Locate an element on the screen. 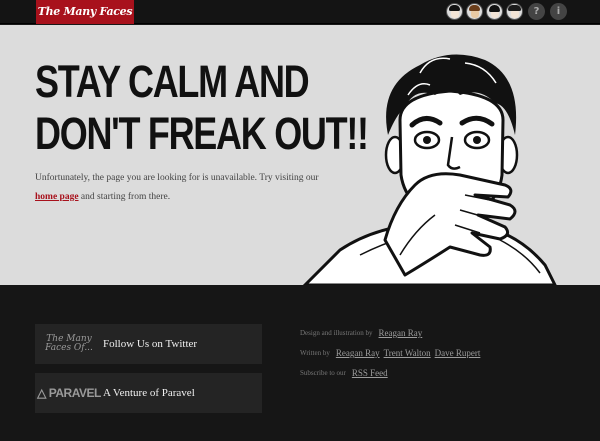 This screenshot has width=600, height=441. info-icon: i is located at coordinates (558, 11).